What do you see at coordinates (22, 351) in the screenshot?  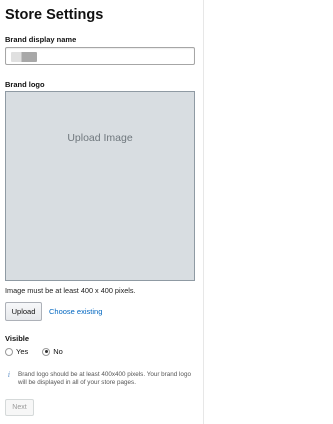 I see `visible-yes-label: Yes` at bounding box center [22, 351].